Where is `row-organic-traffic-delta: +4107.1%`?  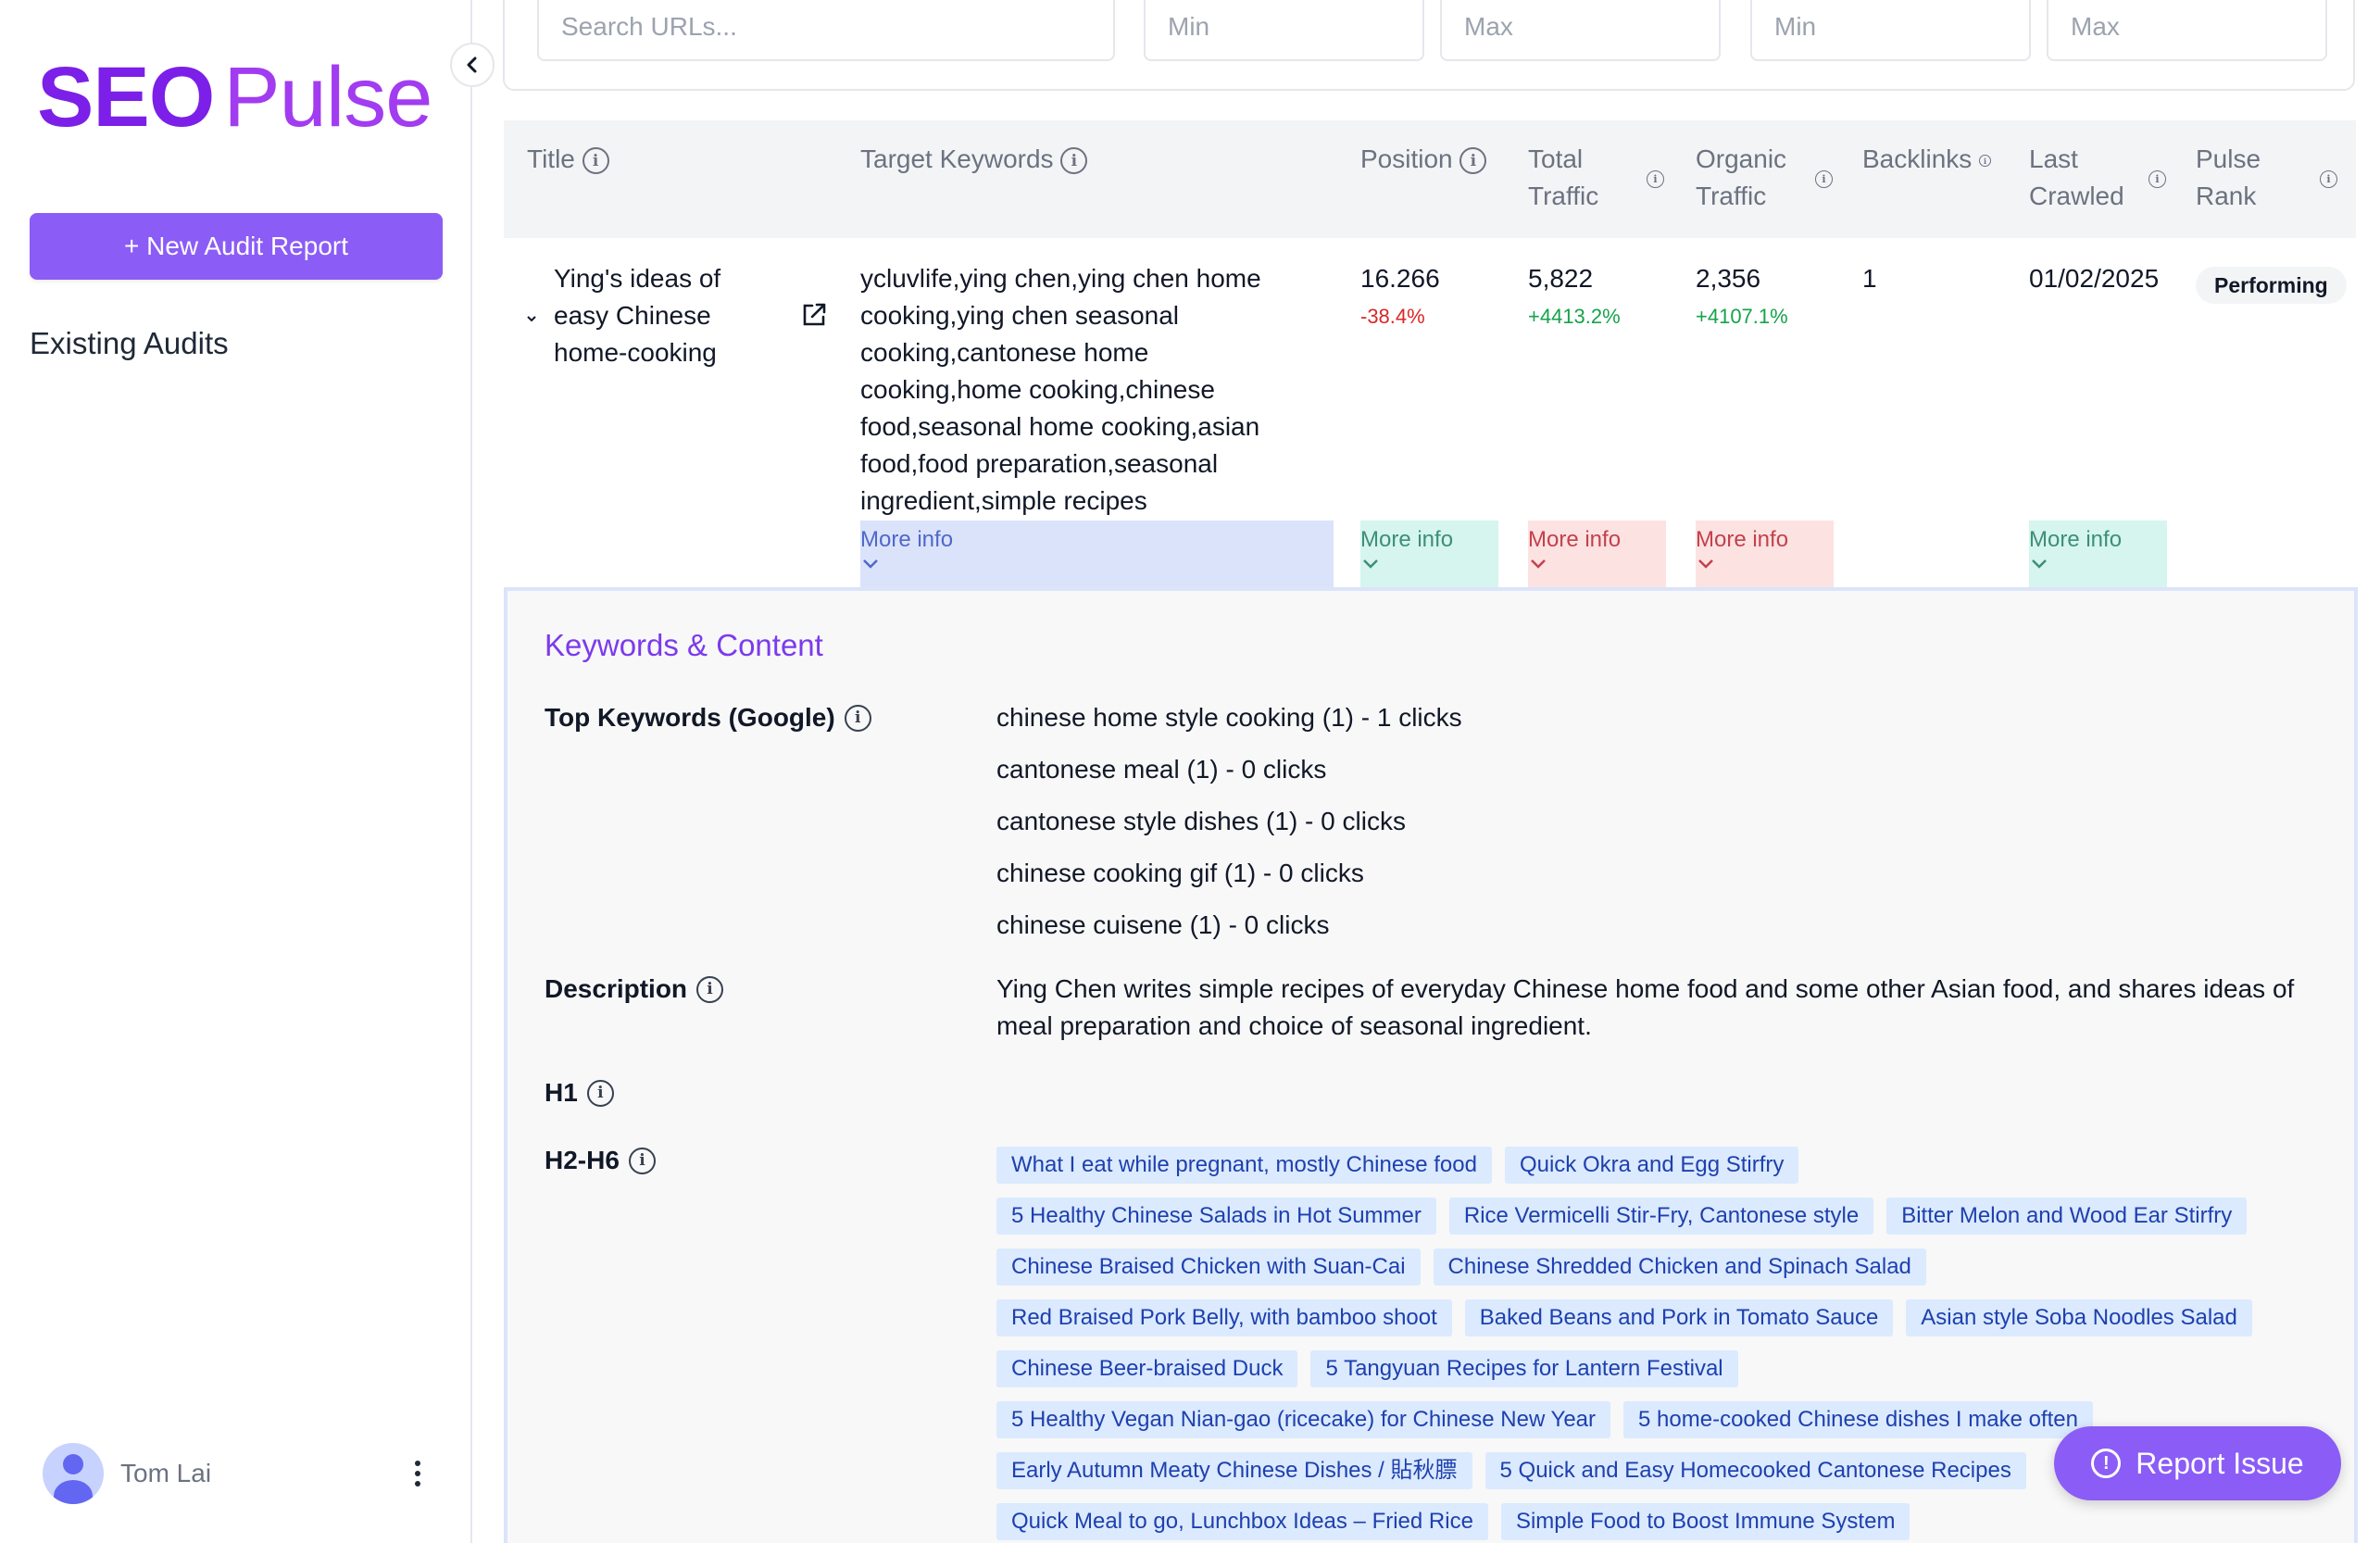 row-organic-traffic-delta: +4107.1% is located at coordinates (1742, 316).